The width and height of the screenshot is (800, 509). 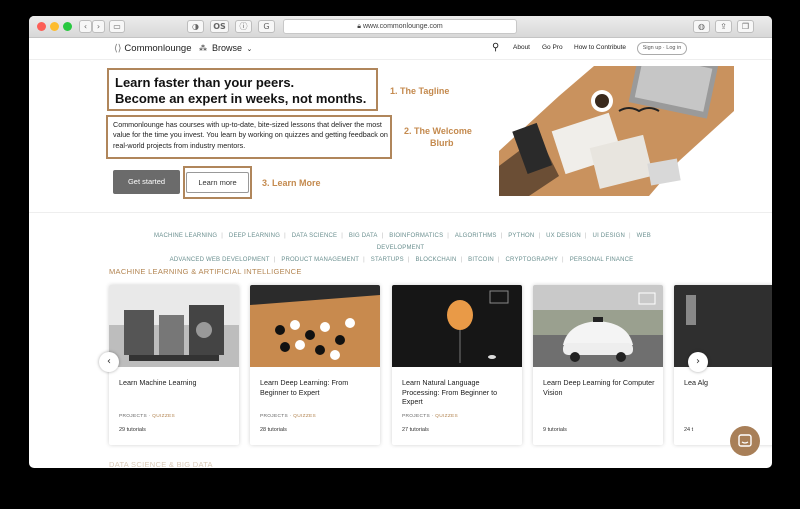 I want to click on annotation-tagline: 1. The Tagline, so click(x=420, y=91).